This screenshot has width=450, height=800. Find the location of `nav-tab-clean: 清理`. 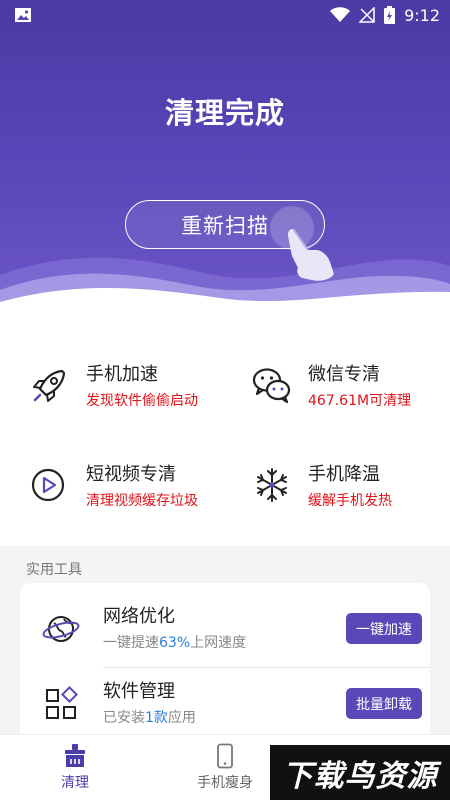

nav-tab-clean: 清理 is located at coordinates (75, 767).